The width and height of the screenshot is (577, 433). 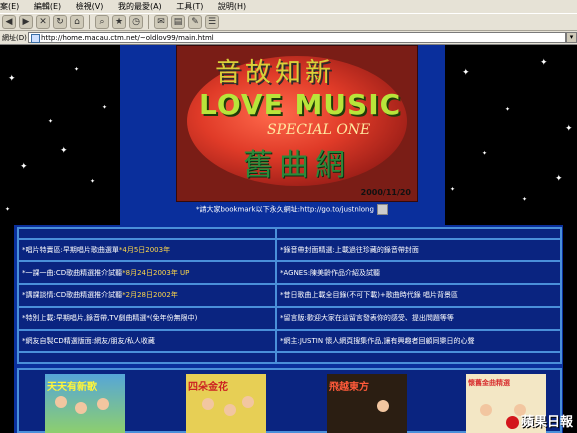 I want to click on menu-bar: 案(E) 編輯(E) 檢視(V) 我的最愛(A) 工具(T) 說明(H), so click(x=288, y=6).